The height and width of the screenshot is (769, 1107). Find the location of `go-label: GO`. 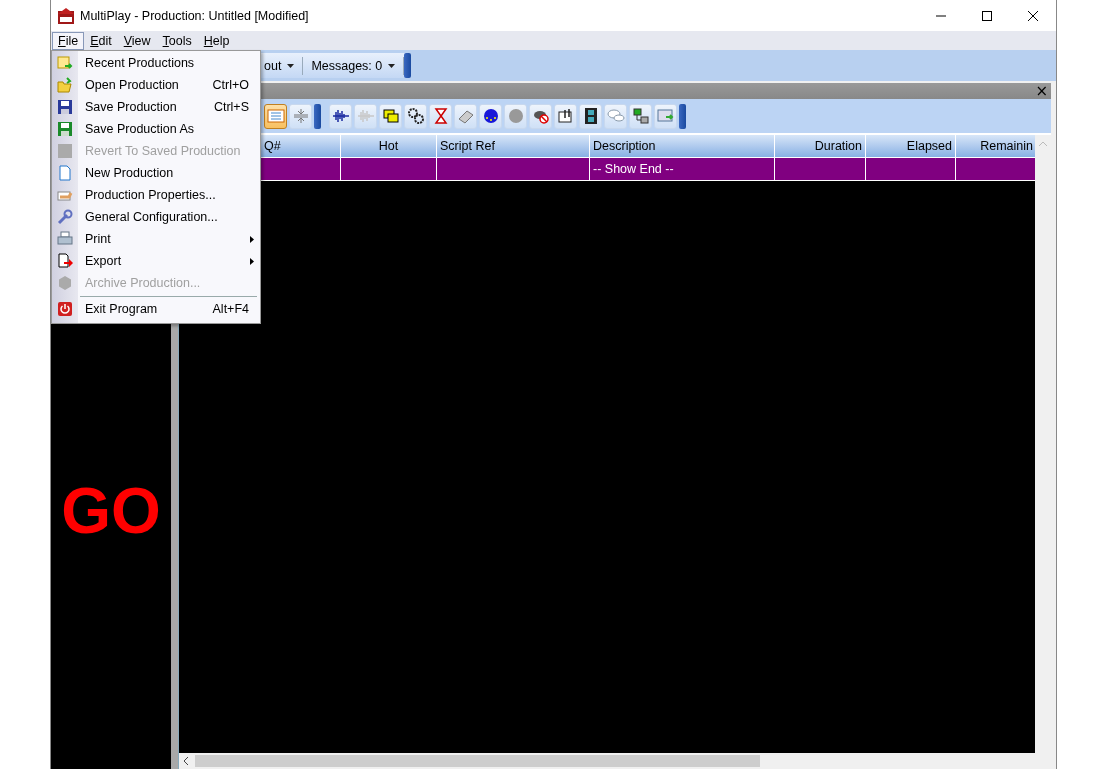

go-label: GO is located at coordinates (111, 511).